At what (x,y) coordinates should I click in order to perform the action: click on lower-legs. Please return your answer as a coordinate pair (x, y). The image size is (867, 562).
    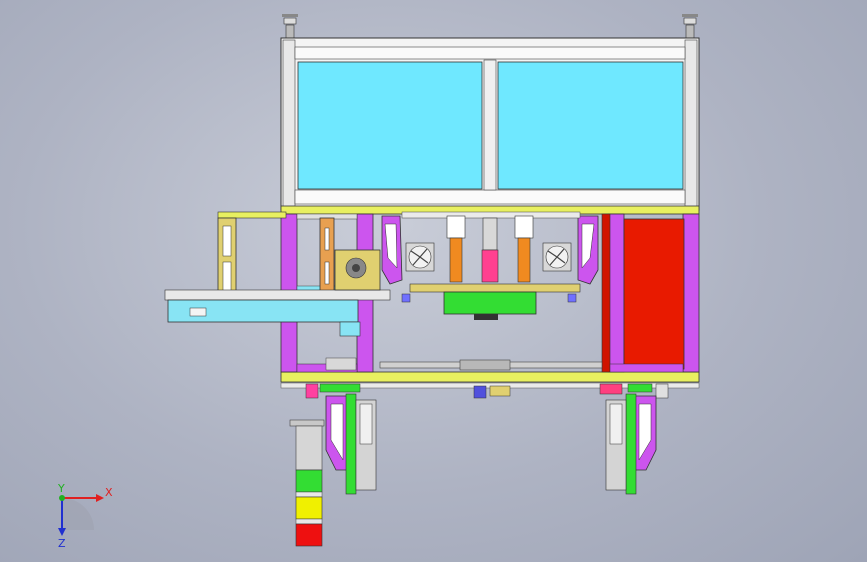
    Looking at the image, I should click on (491, 444).